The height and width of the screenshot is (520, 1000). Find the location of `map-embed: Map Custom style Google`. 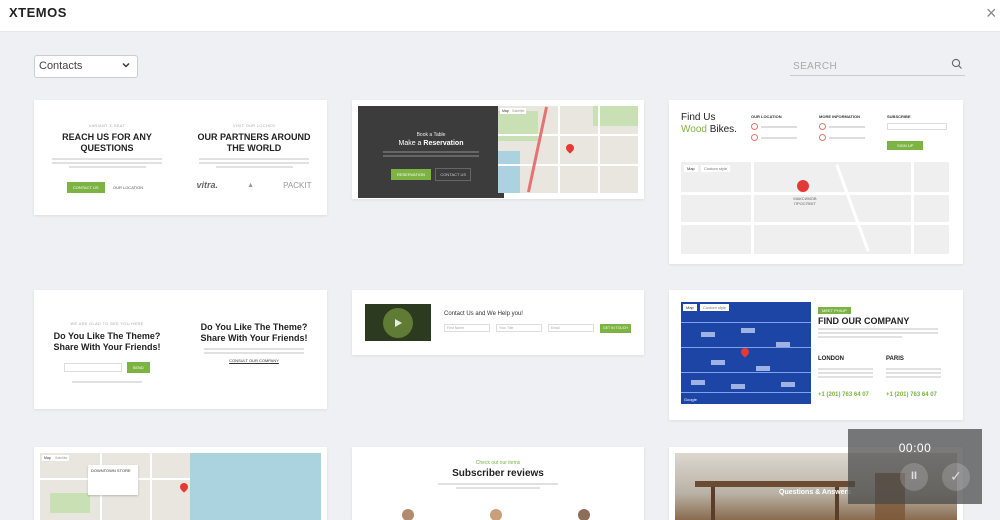

map-embed: Map Custom style Google is located at coordinates (746, 353).